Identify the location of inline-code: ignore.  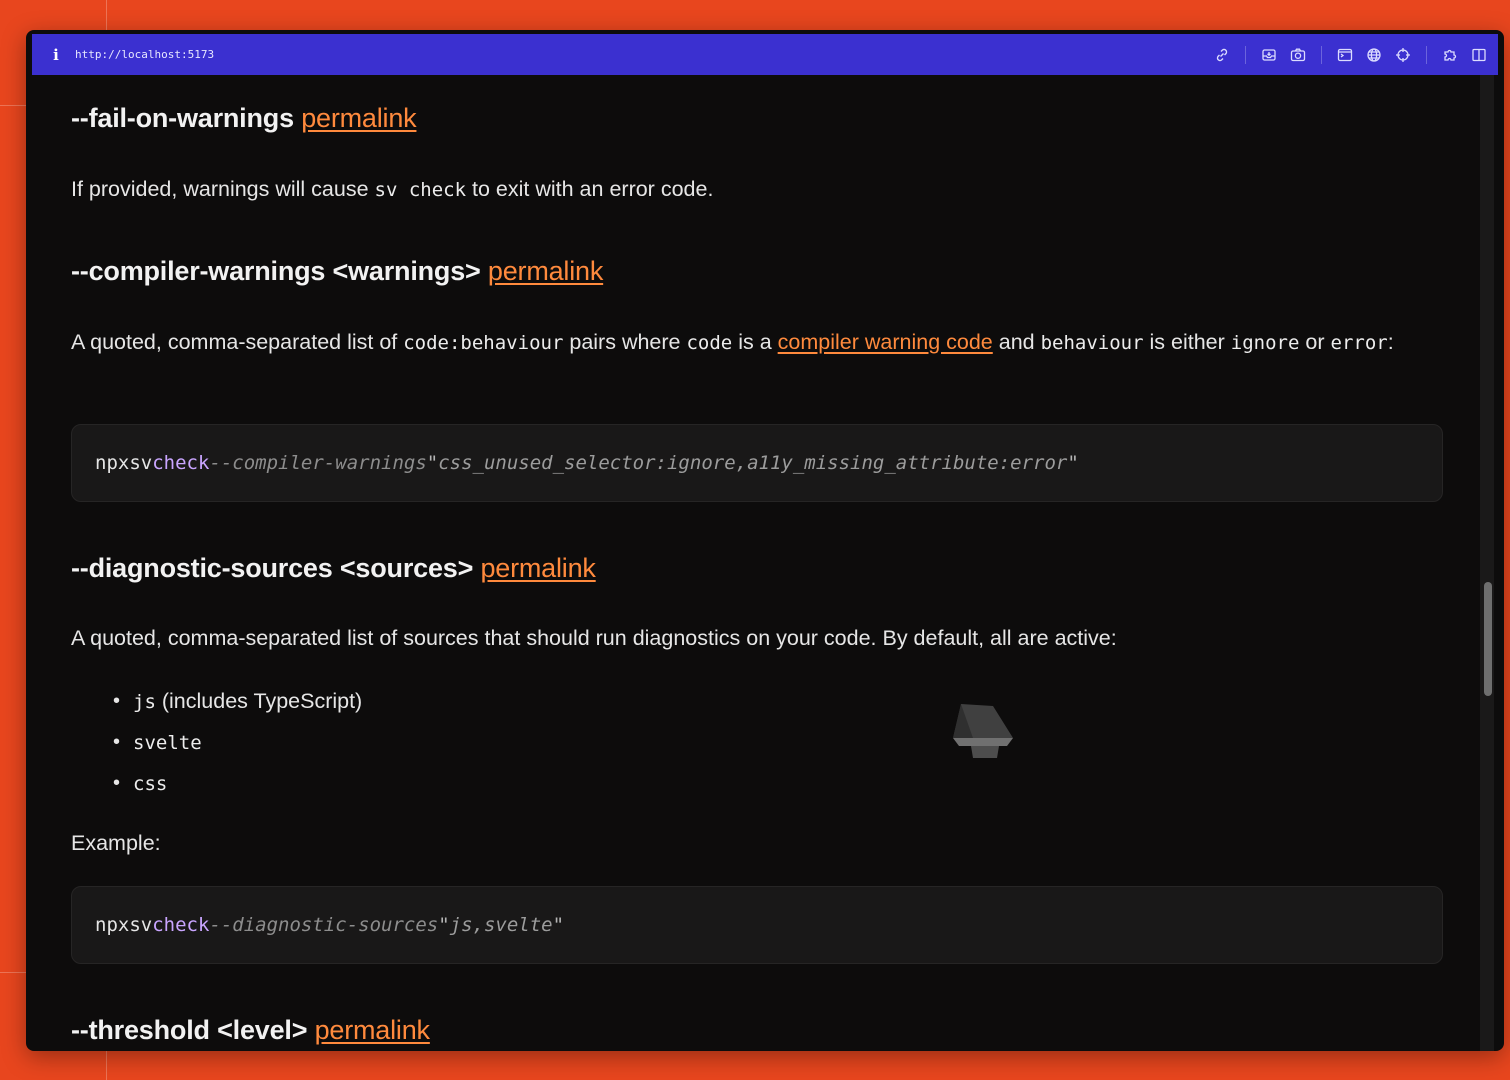
(1265, 343).